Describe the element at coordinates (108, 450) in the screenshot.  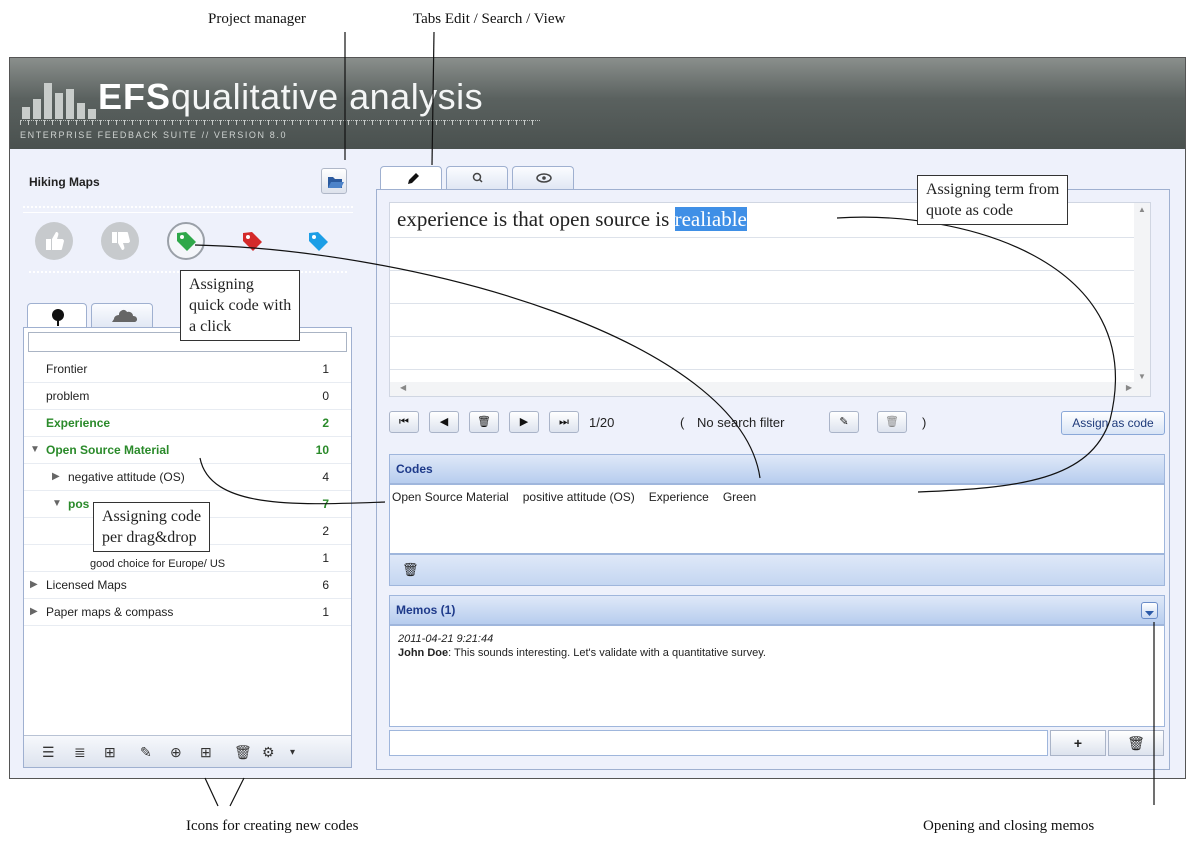
I see `tree-row-label: Open Source Material` at that location.